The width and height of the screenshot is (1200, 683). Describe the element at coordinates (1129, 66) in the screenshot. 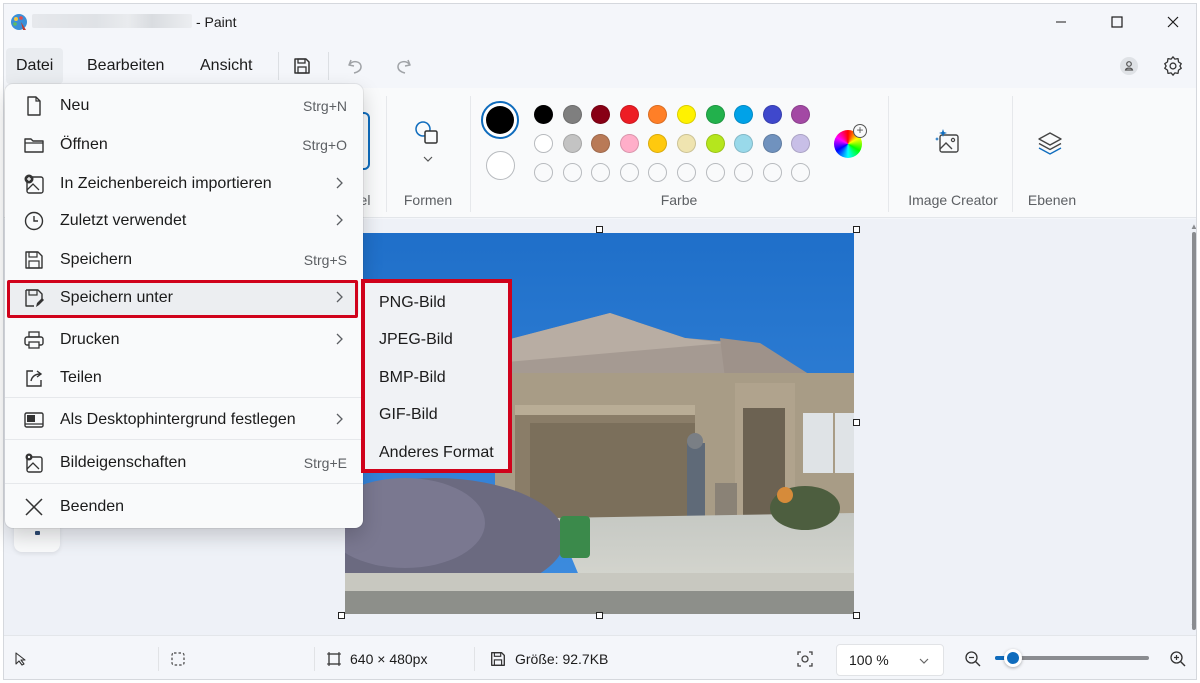

I see `account-button` at that location.